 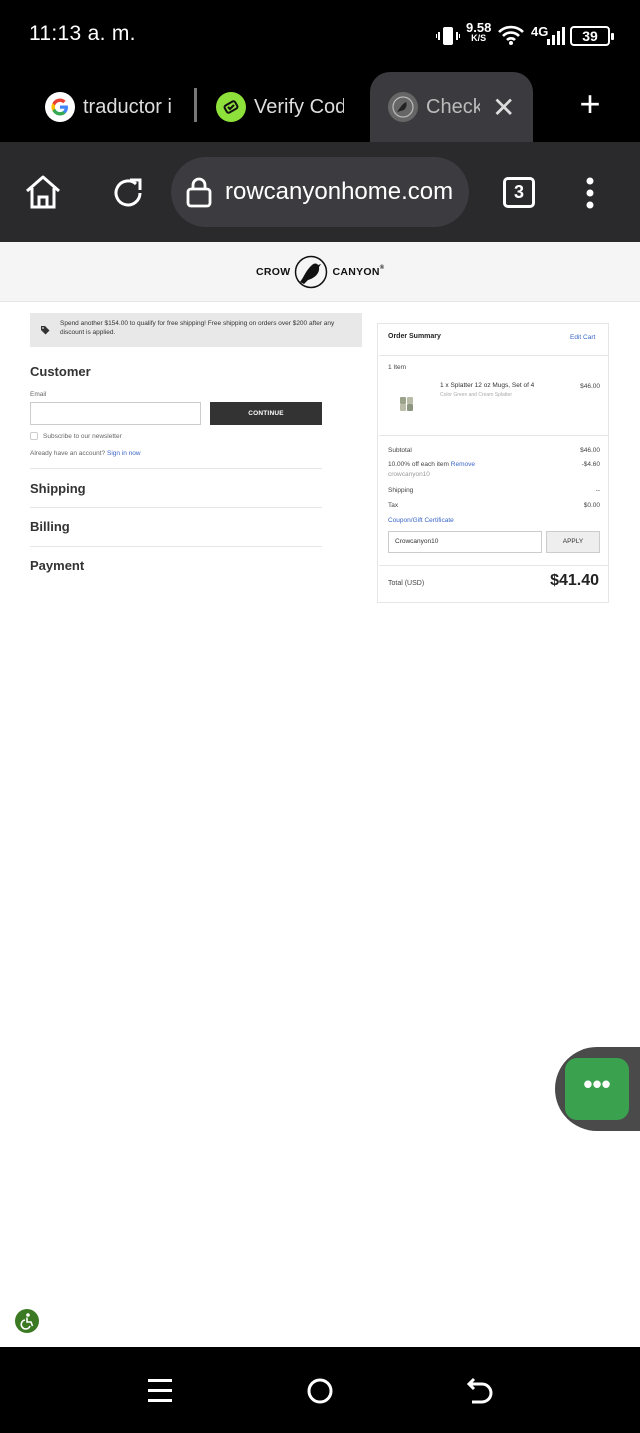 What do you see at coordinates (50, 526) in the screenshot?
I see `billing-heading: Billing` at bounding box center [50, 526].